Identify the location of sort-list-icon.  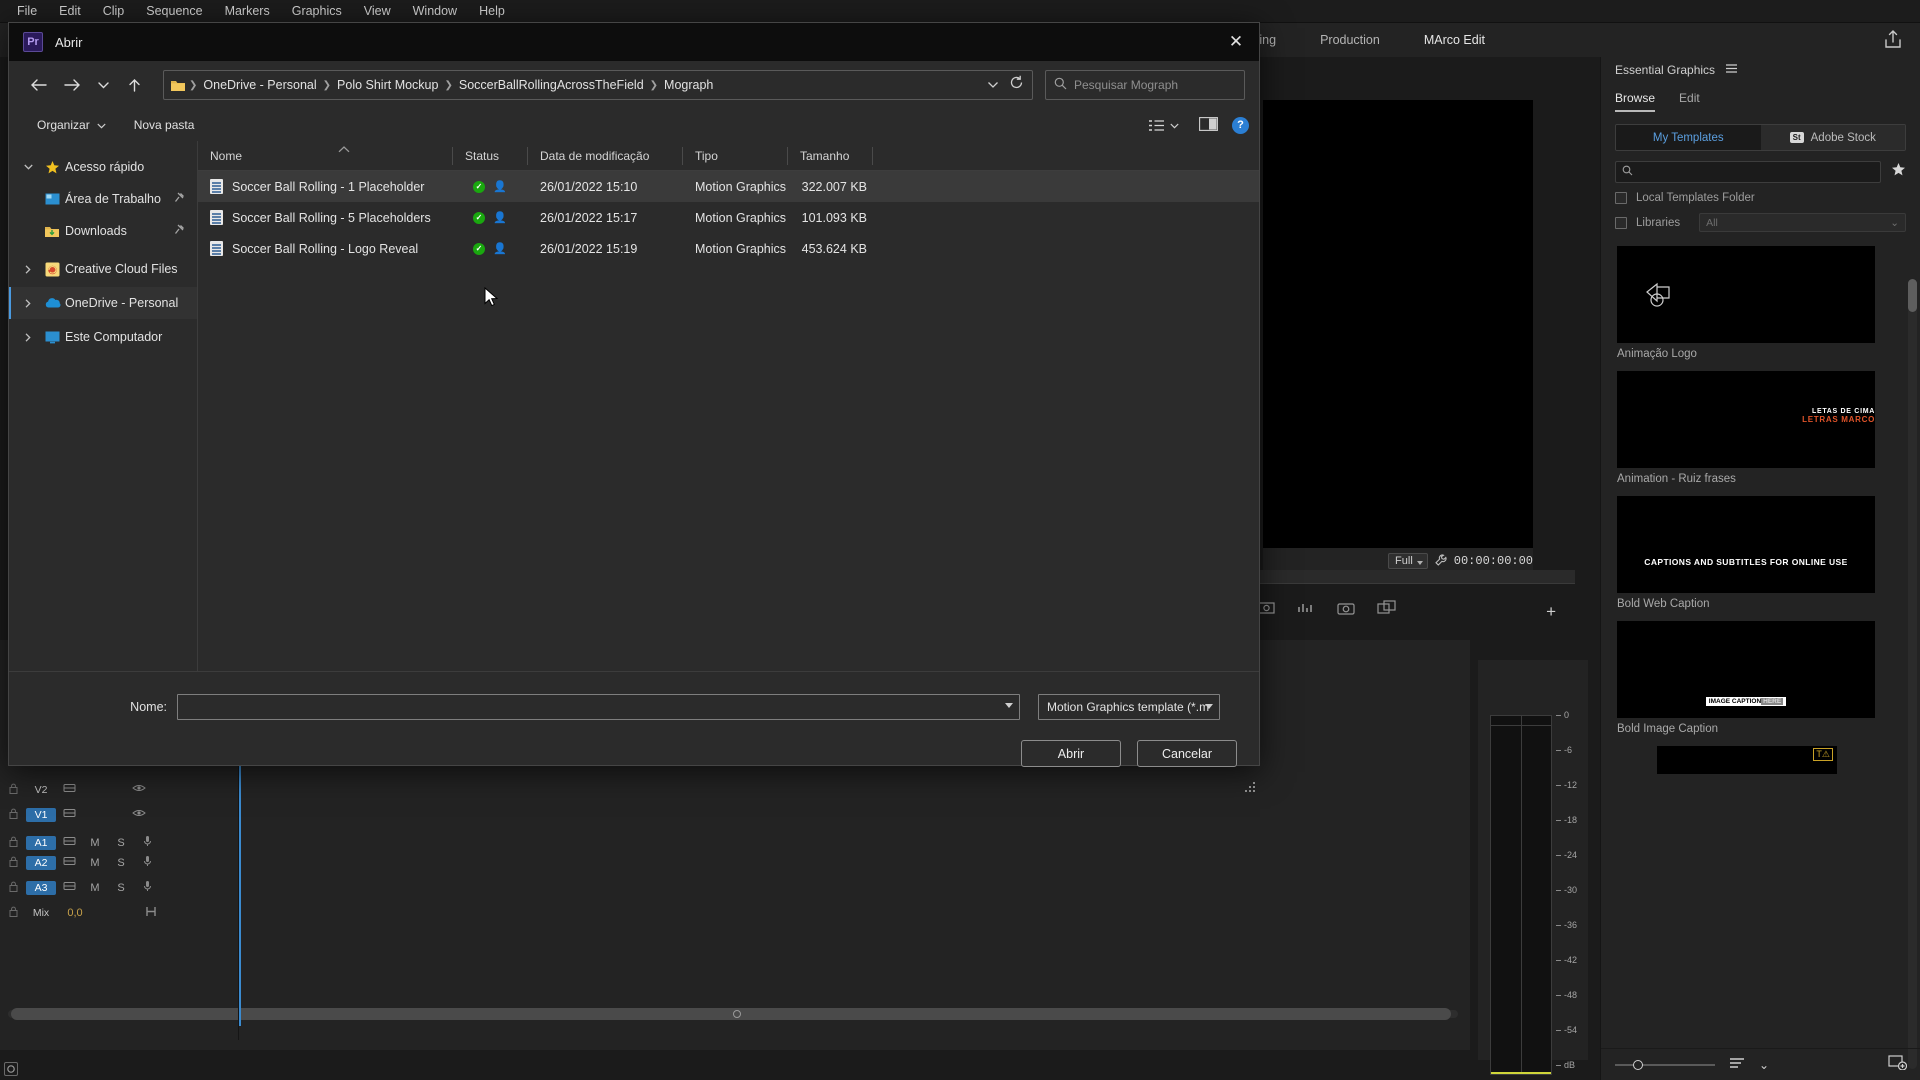
(1737, 1065).